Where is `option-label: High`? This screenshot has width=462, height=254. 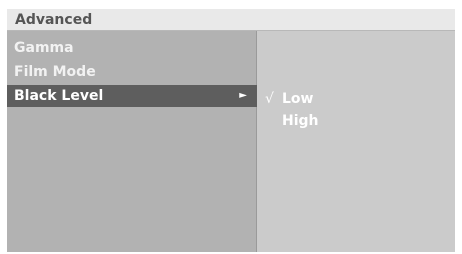 option-label: High is located at coordinates (300, 121).